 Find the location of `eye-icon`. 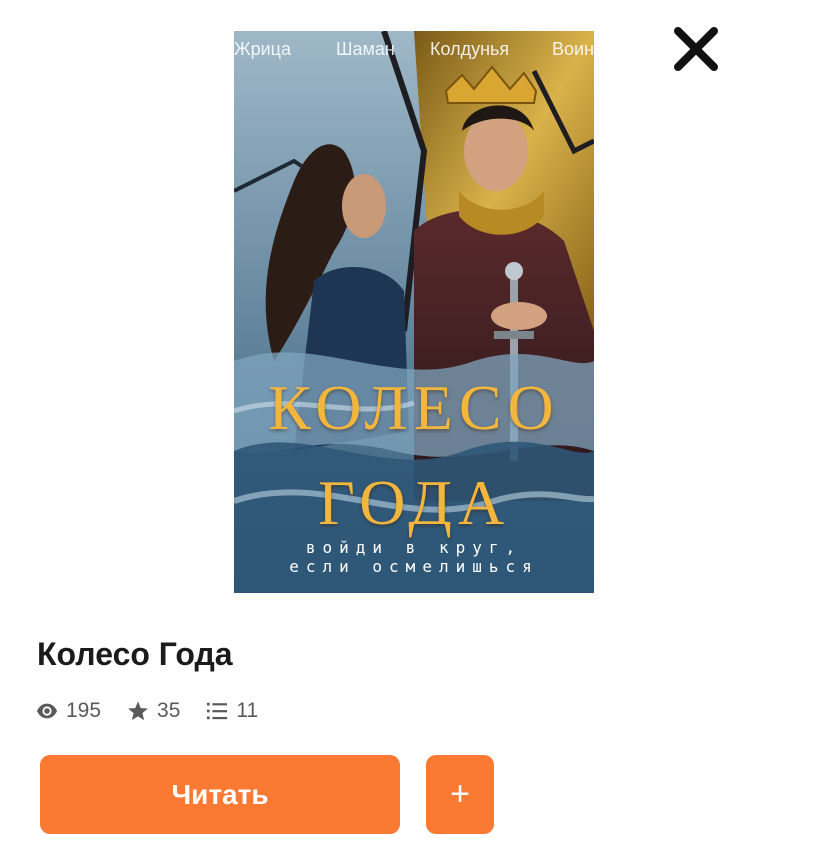

eye-icon is located at coordinates (47, 711).